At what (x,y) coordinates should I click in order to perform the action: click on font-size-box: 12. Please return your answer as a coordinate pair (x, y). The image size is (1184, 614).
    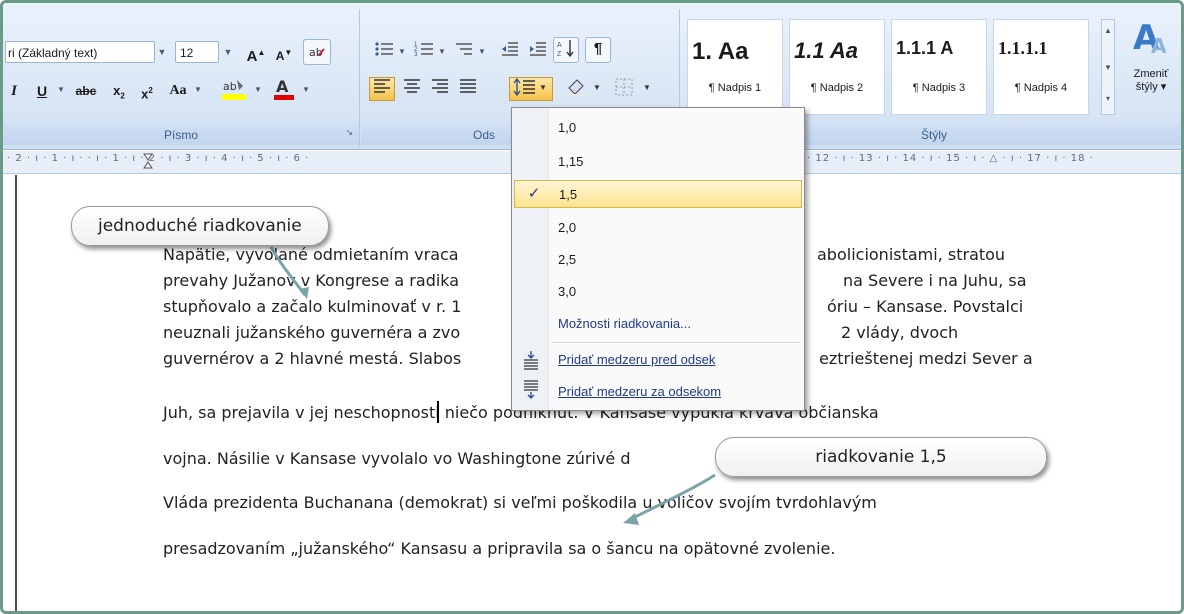
    Looking at the image, I should click on (197, 52).